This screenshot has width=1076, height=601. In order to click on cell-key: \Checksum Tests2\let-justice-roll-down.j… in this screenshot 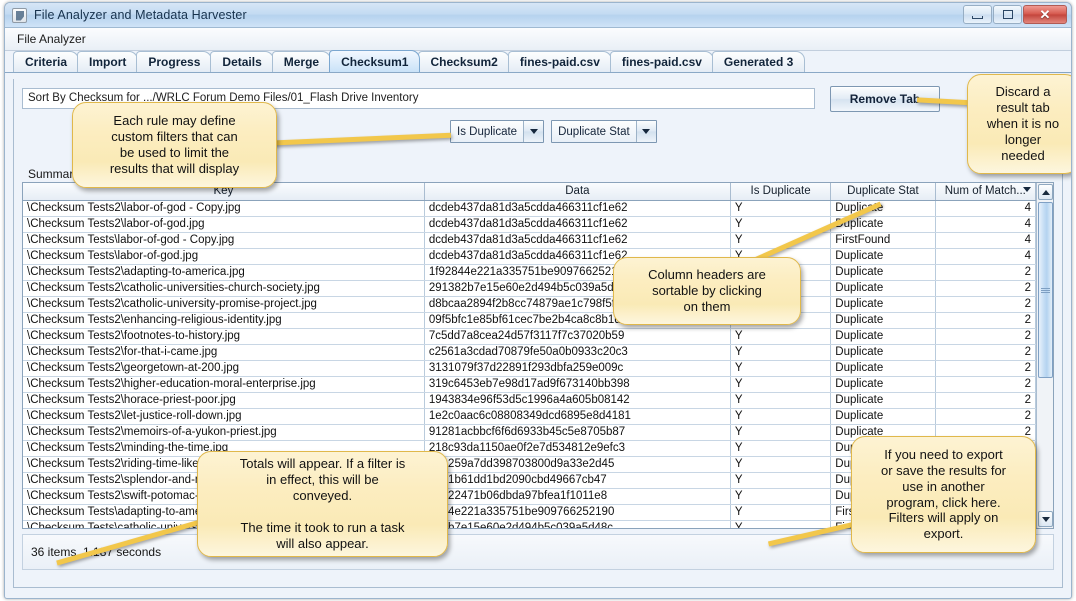, I will do `click(224, 416)`.